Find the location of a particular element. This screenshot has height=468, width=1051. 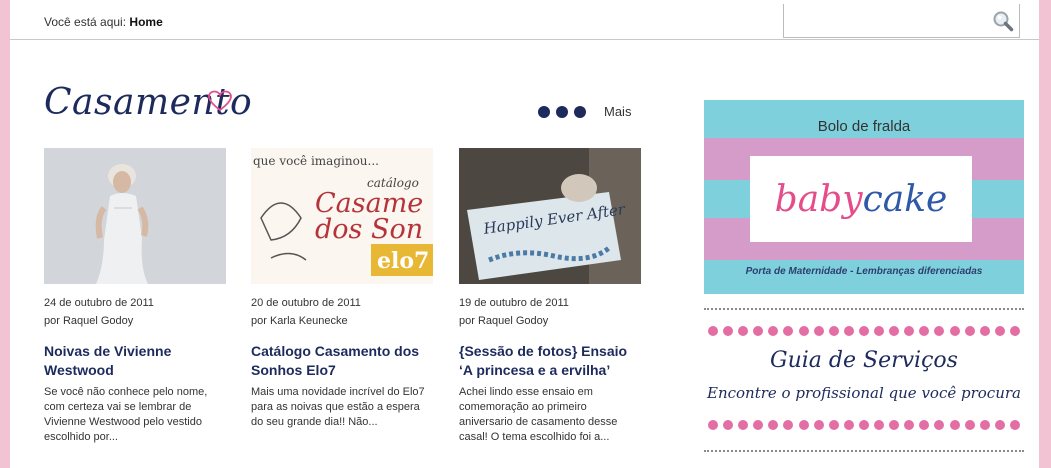

bride-photo-image is located at coordinates (135, 216).